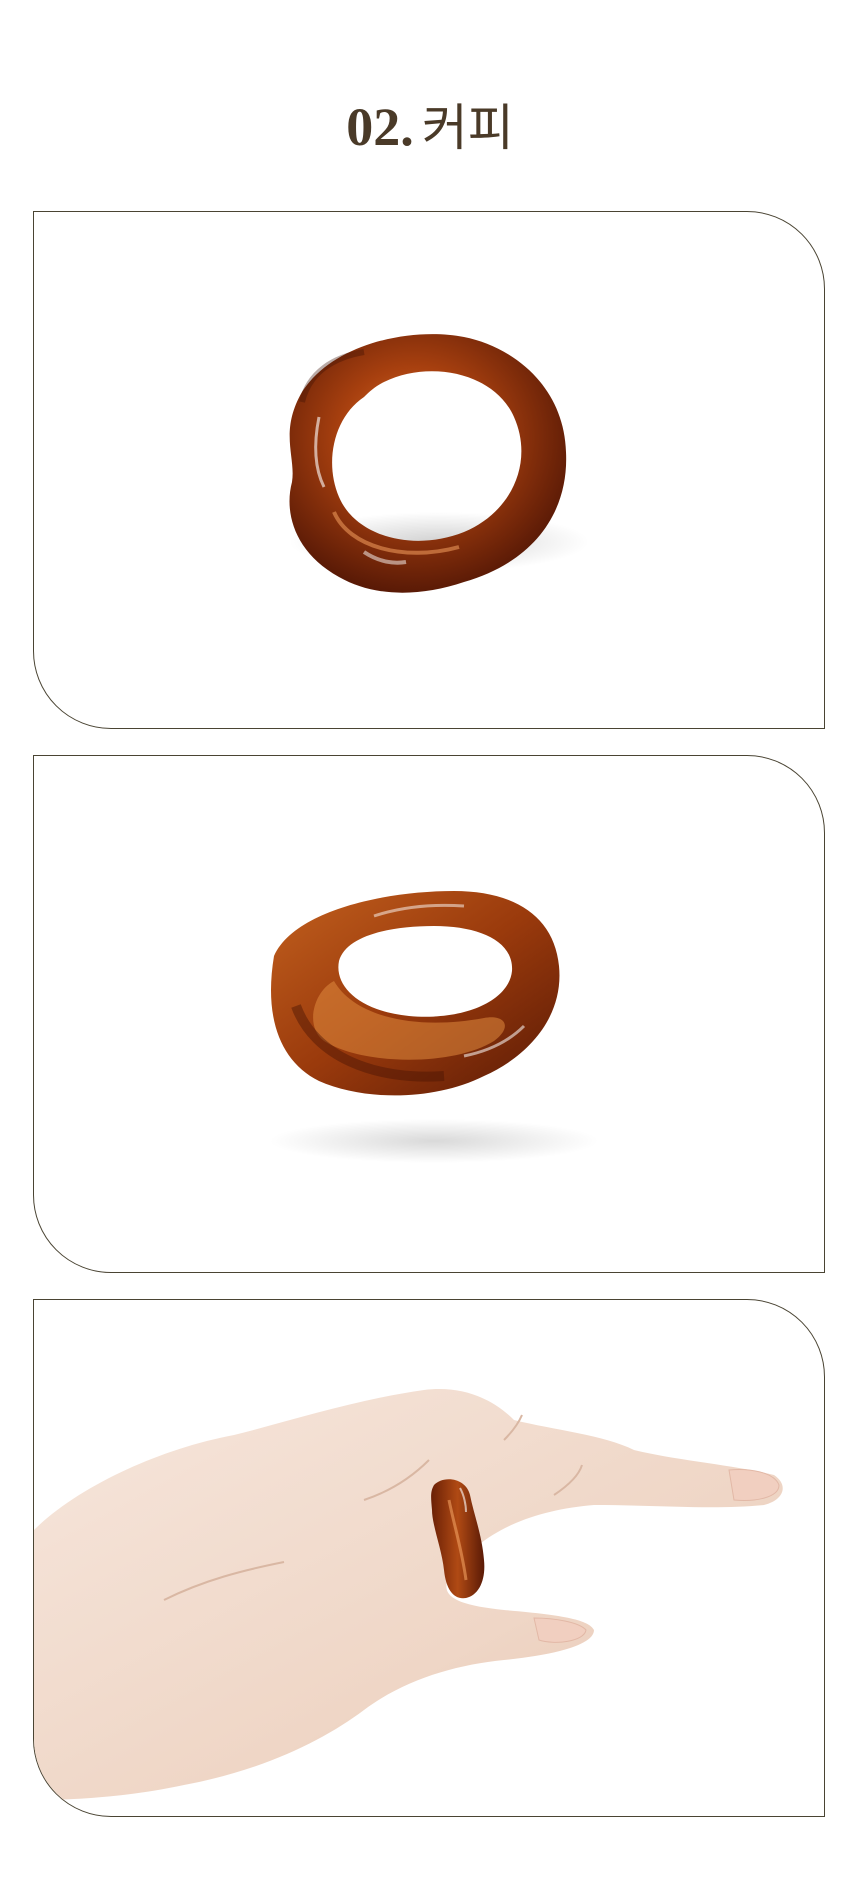  What do you see at coordinates (467, 128) in the screenshot?
I see `section-color-name: 커피` at bounding box center [467, 128].